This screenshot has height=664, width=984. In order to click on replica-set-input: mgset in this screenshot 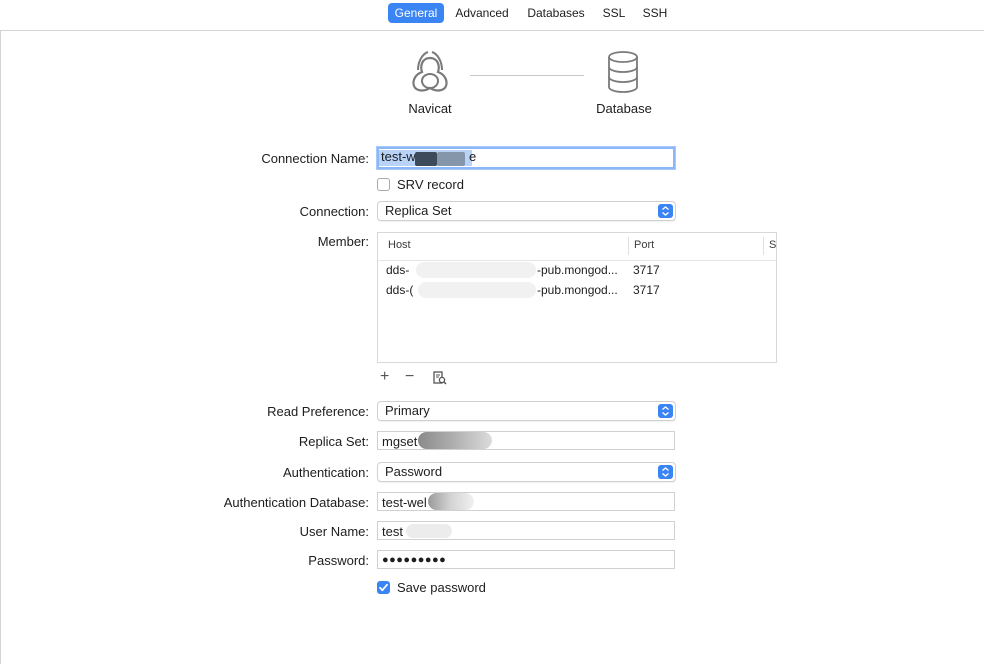, I will do `click(526, 440)`.